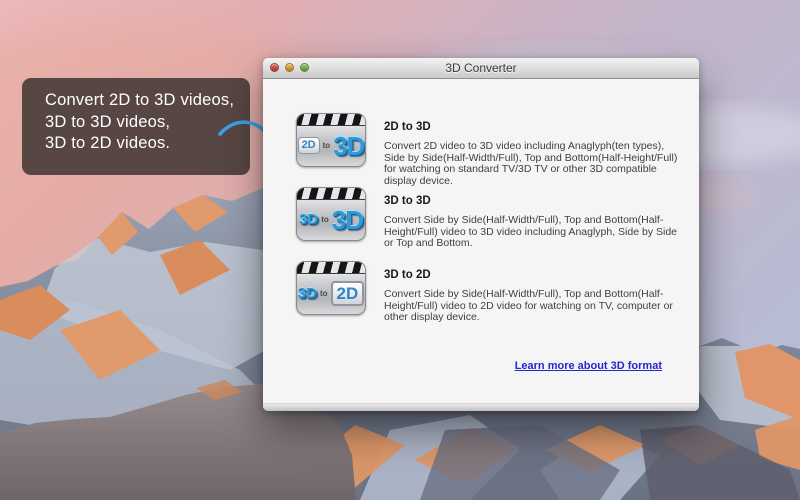  What do you see at coordinates (274, 67) in the screenshot?
I see `close-button` at bounding box center [274, 67].